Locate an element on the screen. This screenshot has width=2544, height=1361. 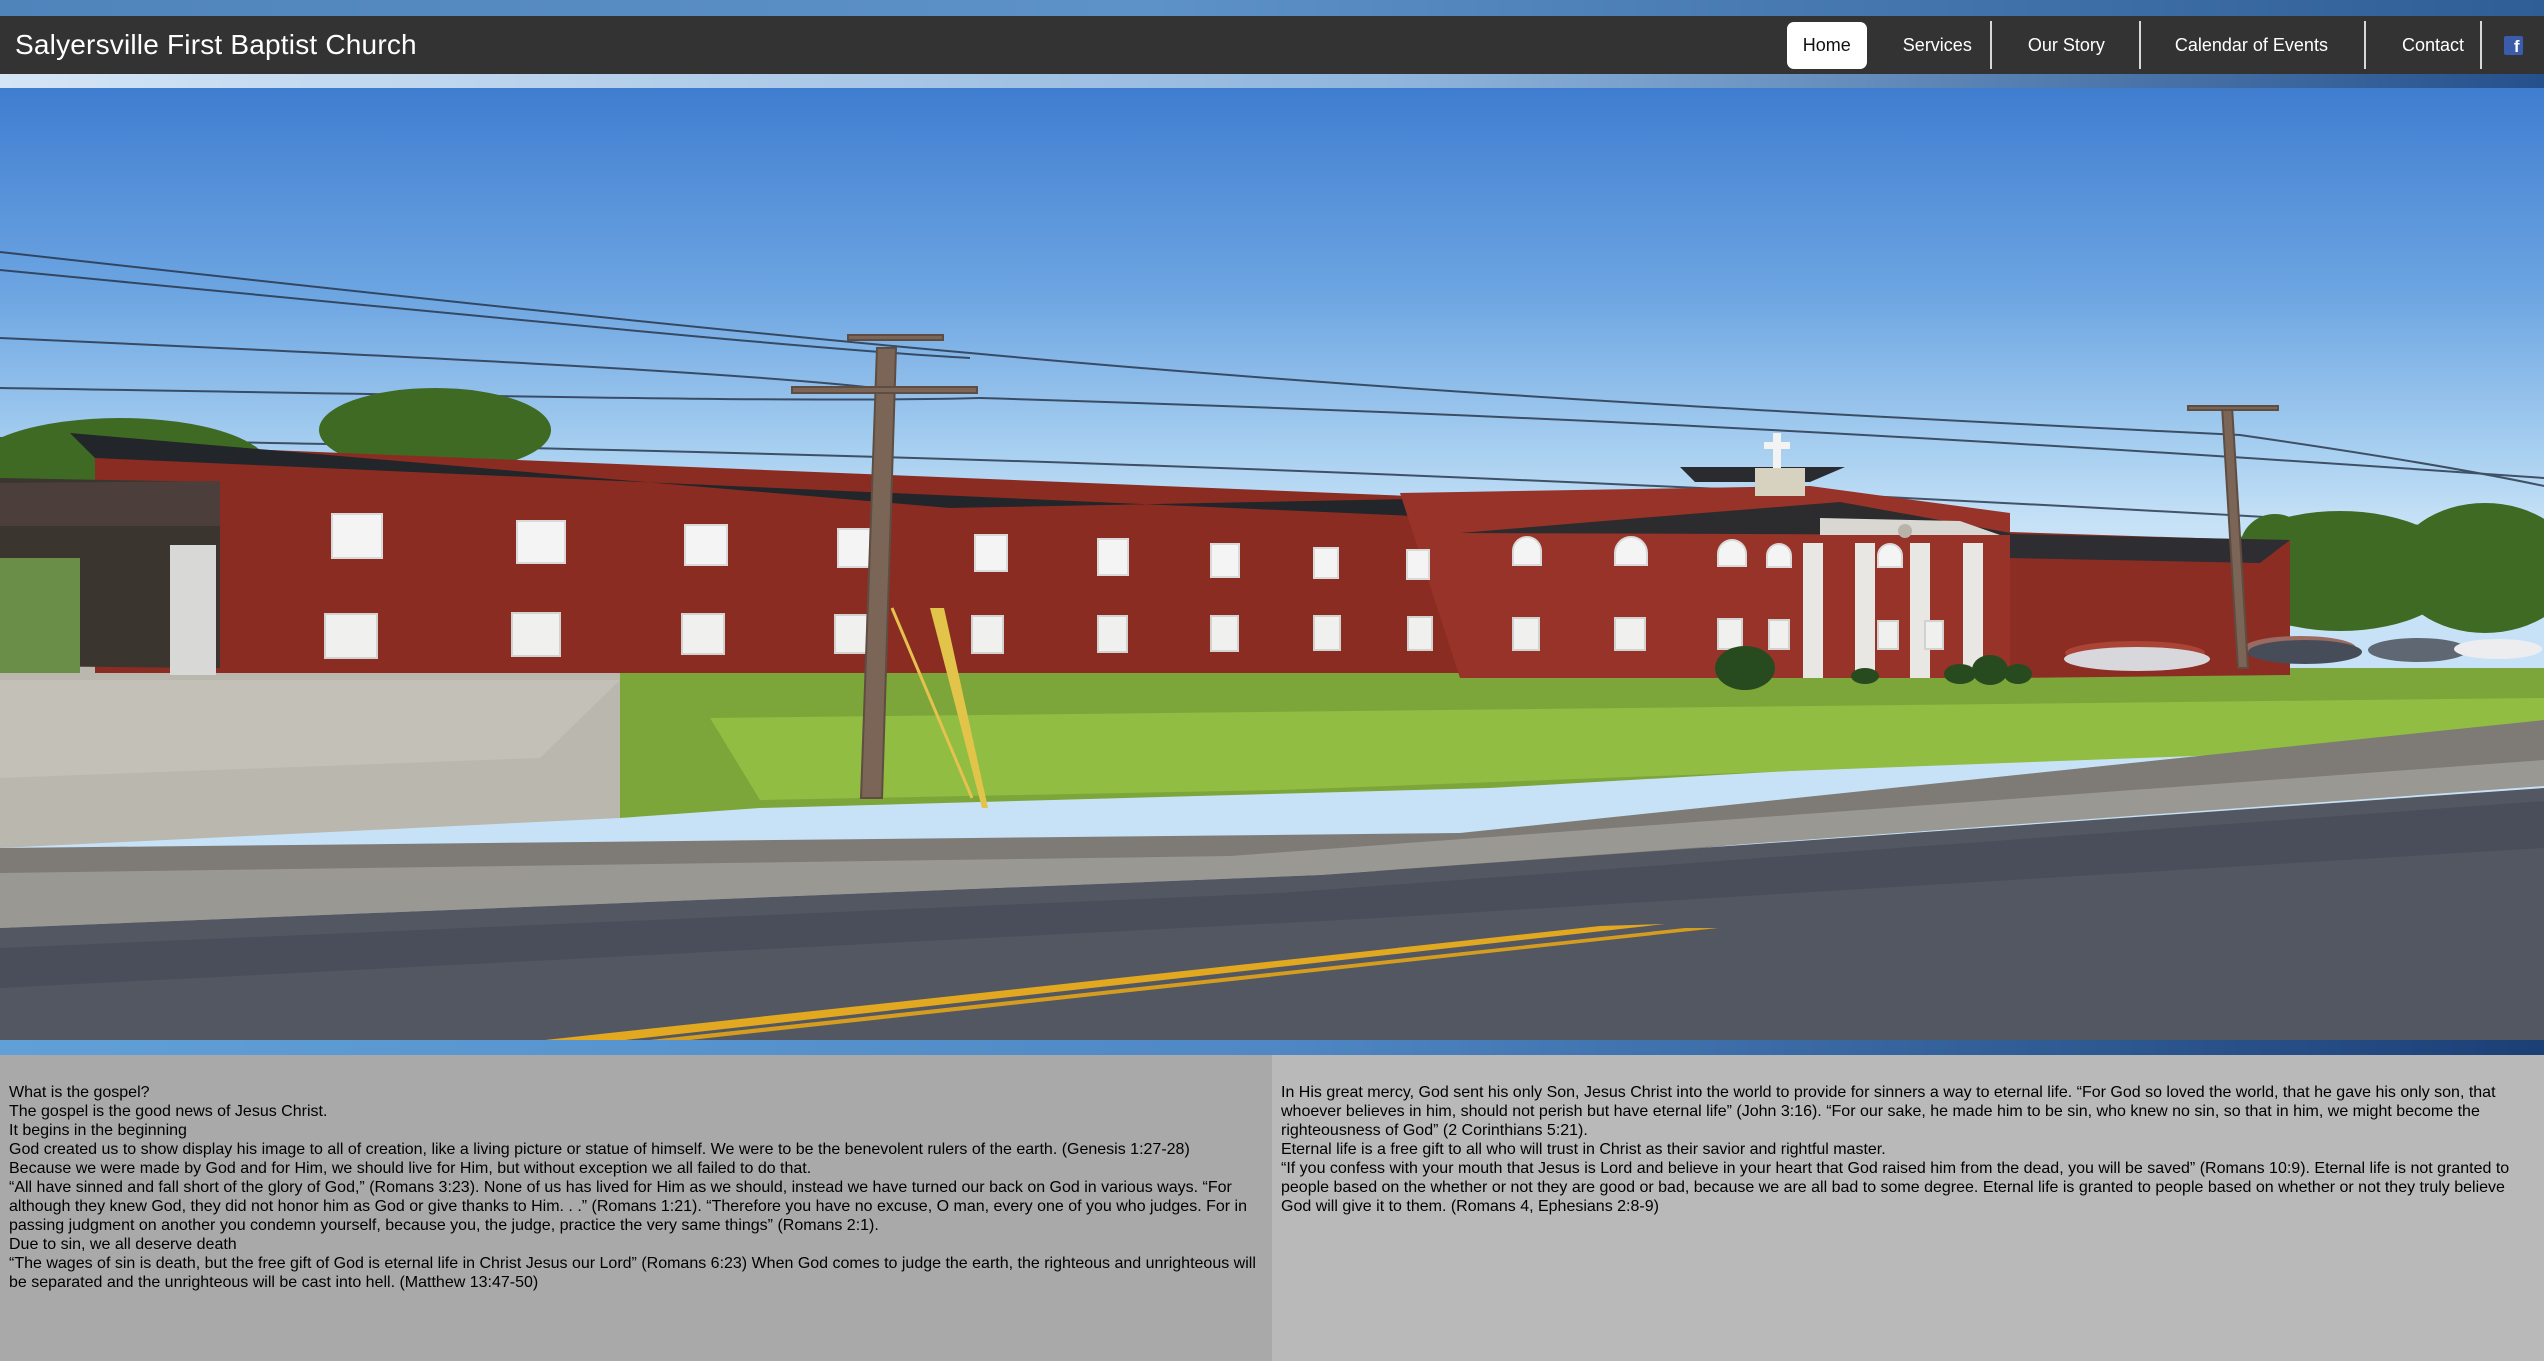
gospel-death: Due to sin, we all deserve death is located at coordinates (123, 1244).